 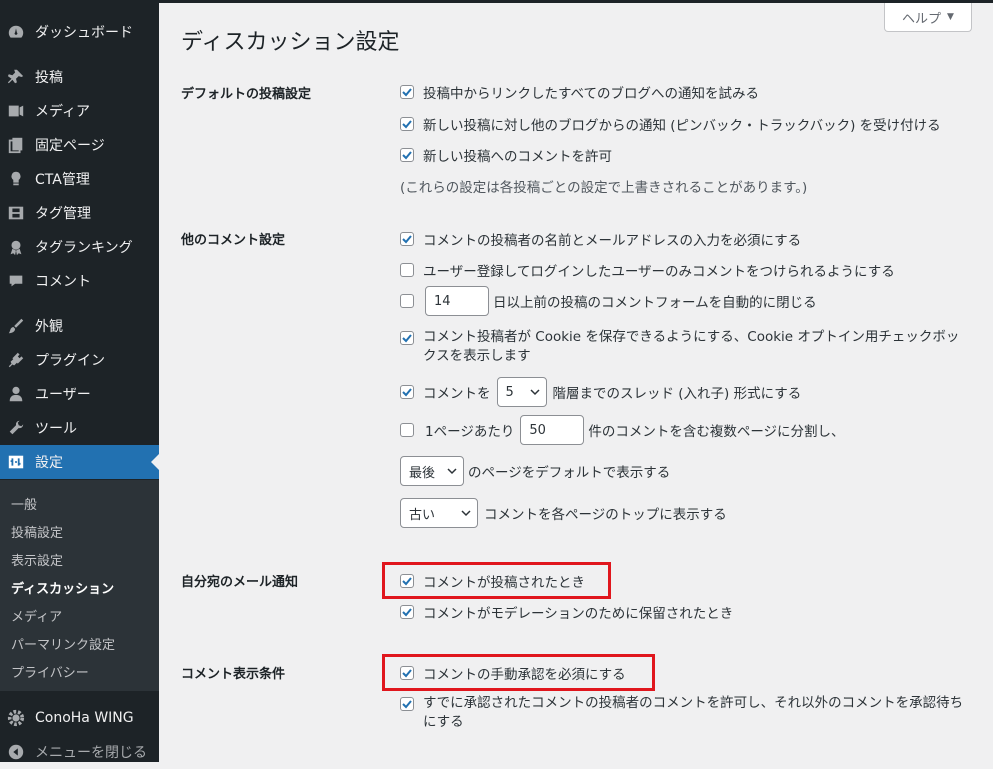 What do you see at coordinates (79, 462) in the screenshot?
I see `sidebar-item-settings: 設定` at bounding box center [79, 462].